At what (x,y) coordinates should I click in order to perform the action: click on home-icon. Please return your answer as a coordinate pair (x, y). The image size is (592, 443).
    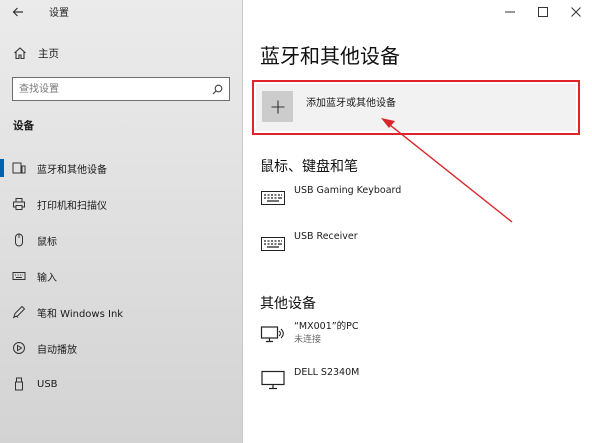
    Looking at the image, I should click on (20, 53).